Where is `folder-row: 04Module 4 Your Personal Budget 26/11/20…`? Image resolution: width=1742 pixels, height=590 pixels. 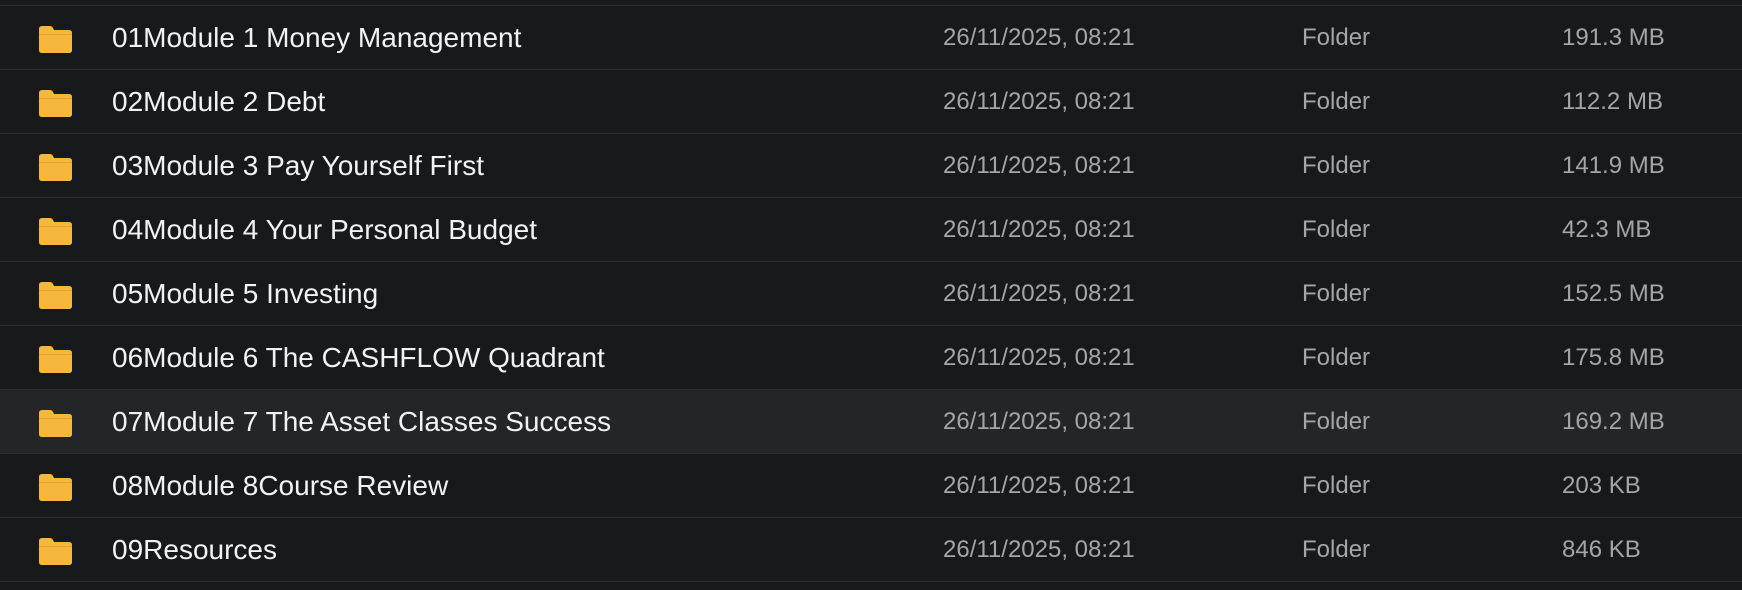 folder-row: 04Module 4 Your Personal Budget 26/11/20… is located at coordinates (871, 230).